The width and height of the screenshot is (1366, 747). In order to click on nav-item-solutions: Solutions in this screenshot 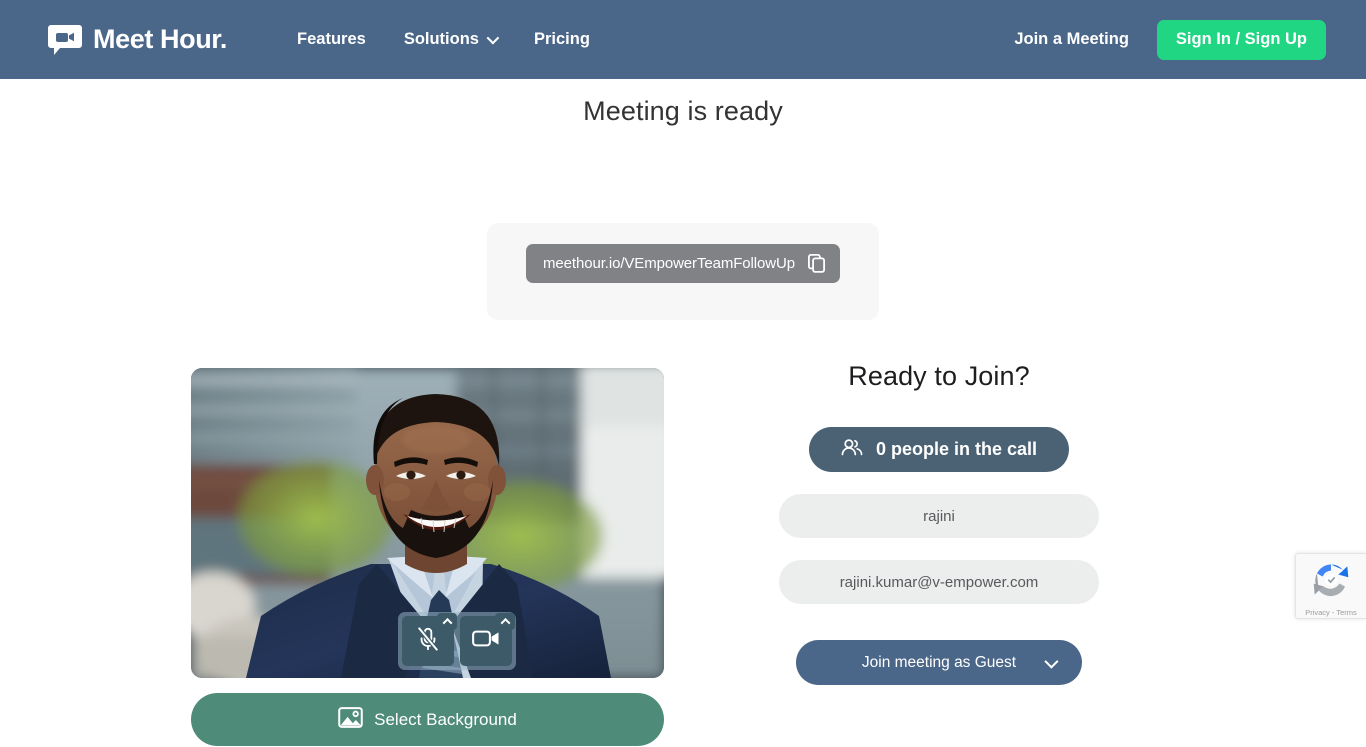, I will do `click(451, 39)`.